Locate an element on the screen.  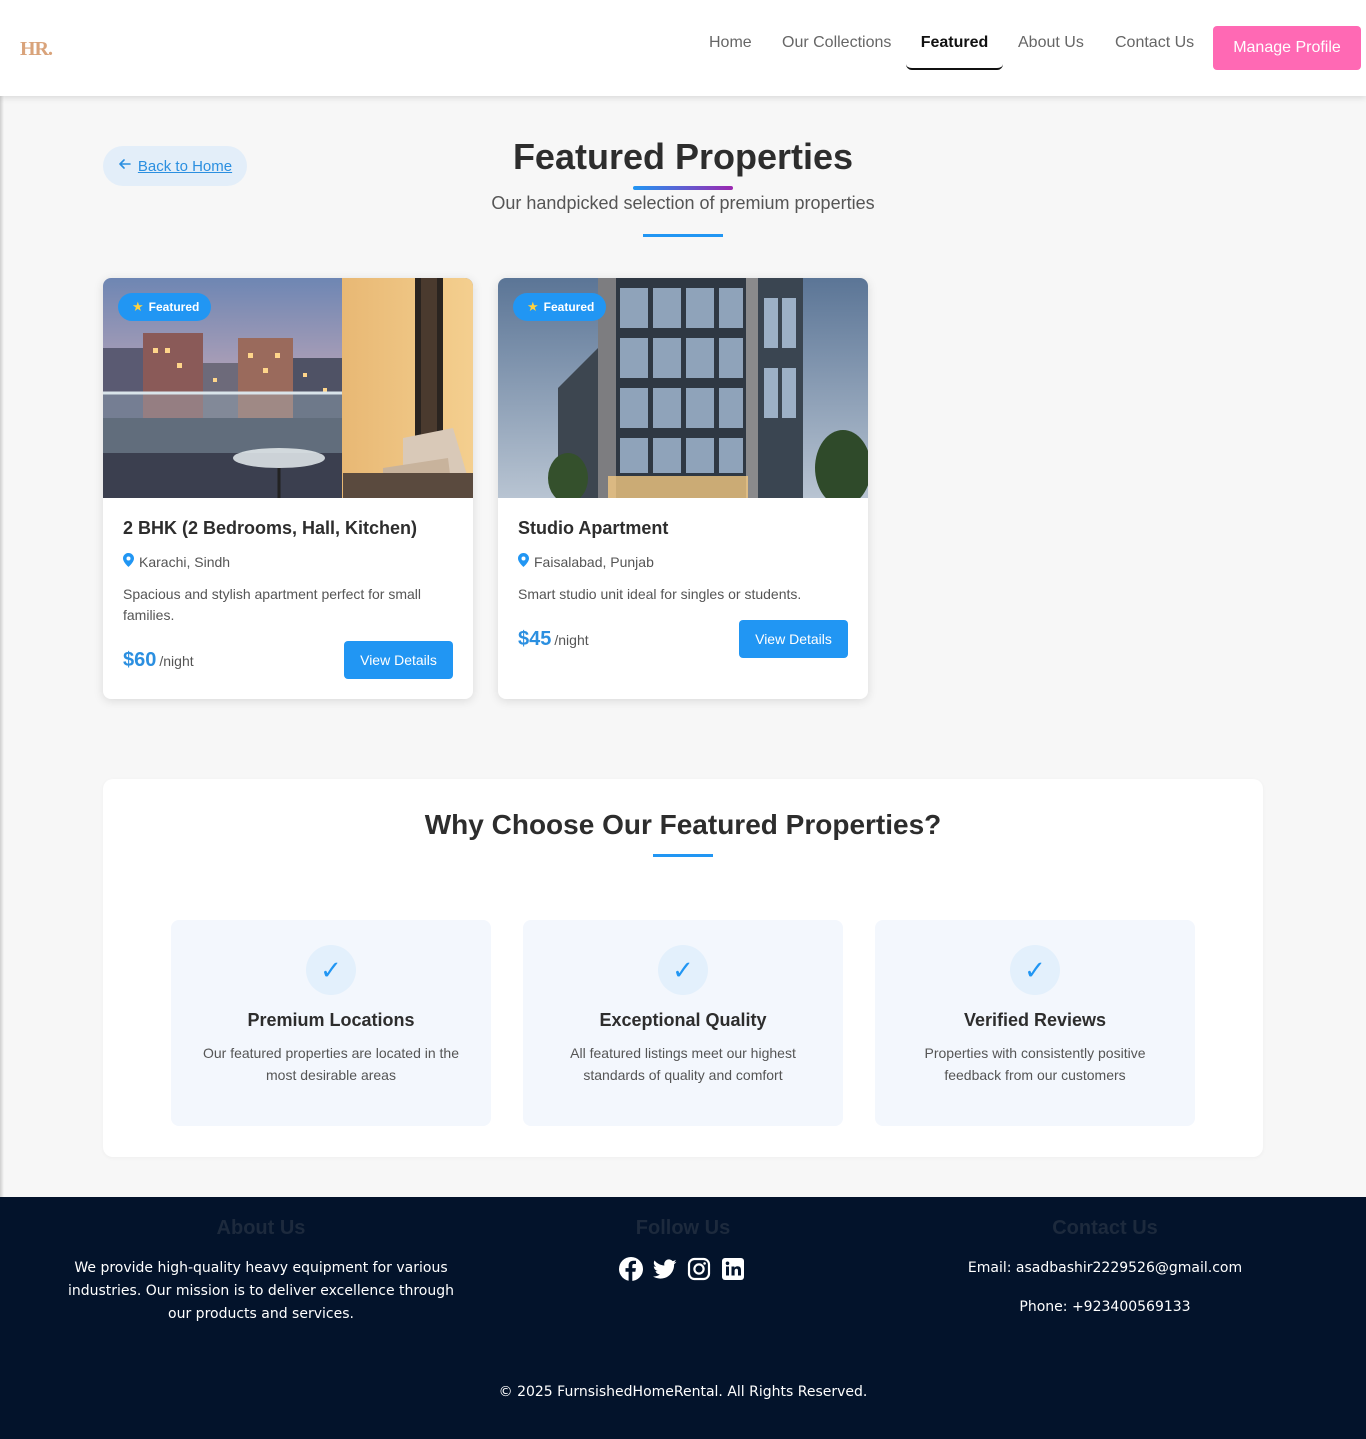
footer-about-heading: About Us is located at coordinates (261, 1228).